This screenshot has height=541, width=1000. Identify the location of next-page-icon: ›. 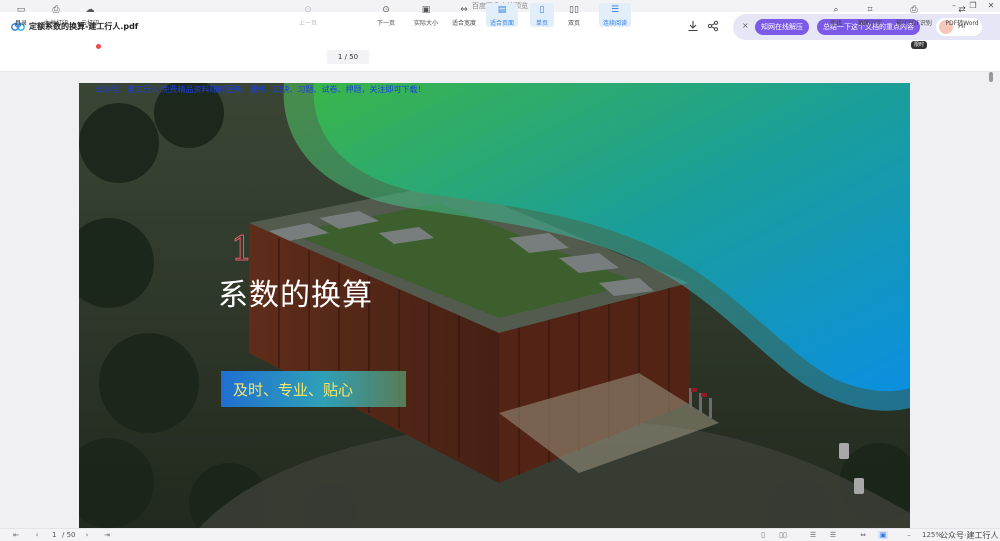
(87, 535).